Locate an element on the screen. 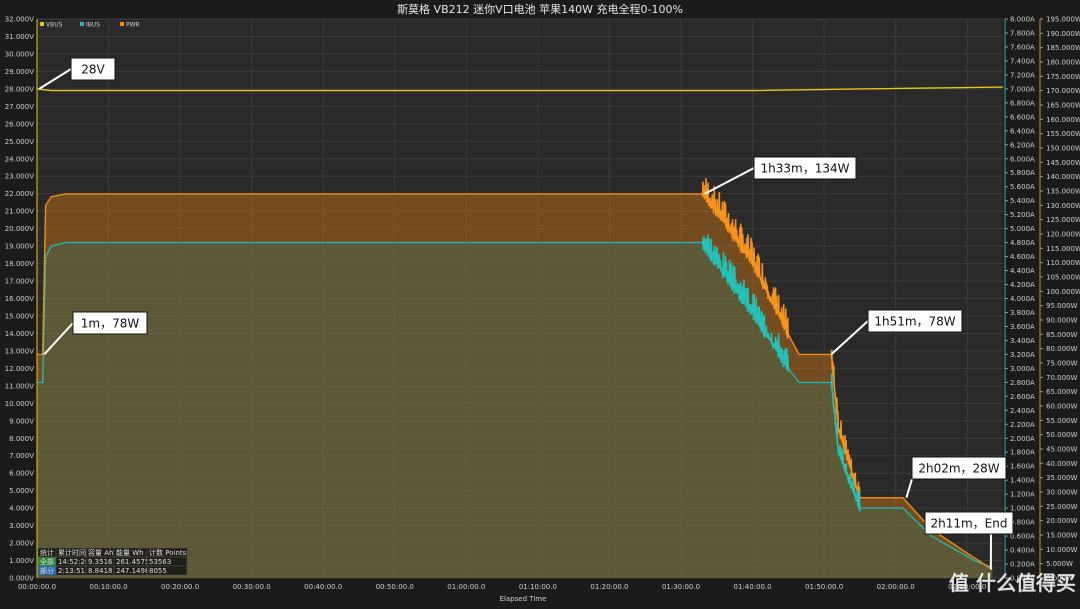 The image size is (1080, 609). y-right2-tick-label: 90.000W is located at coordinates (1061, 321).